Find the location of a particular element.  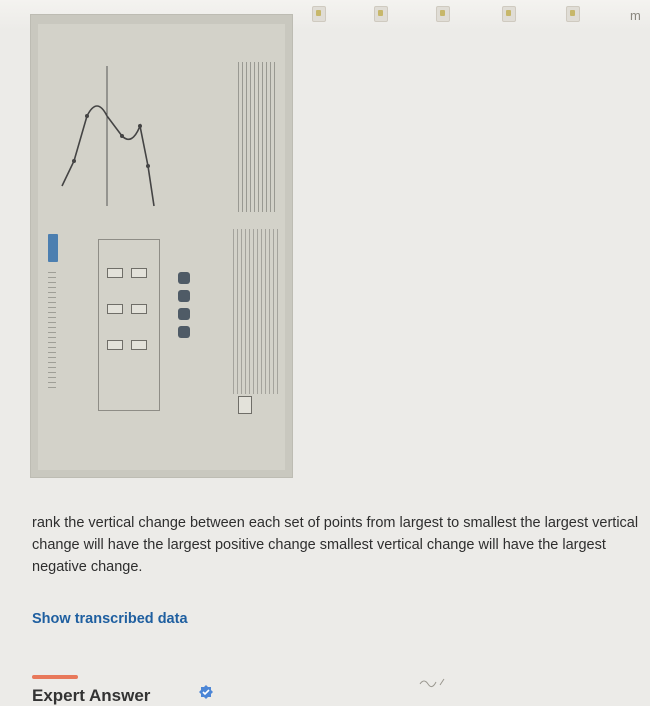

photo-side-text is located at coordinates (52, 328).